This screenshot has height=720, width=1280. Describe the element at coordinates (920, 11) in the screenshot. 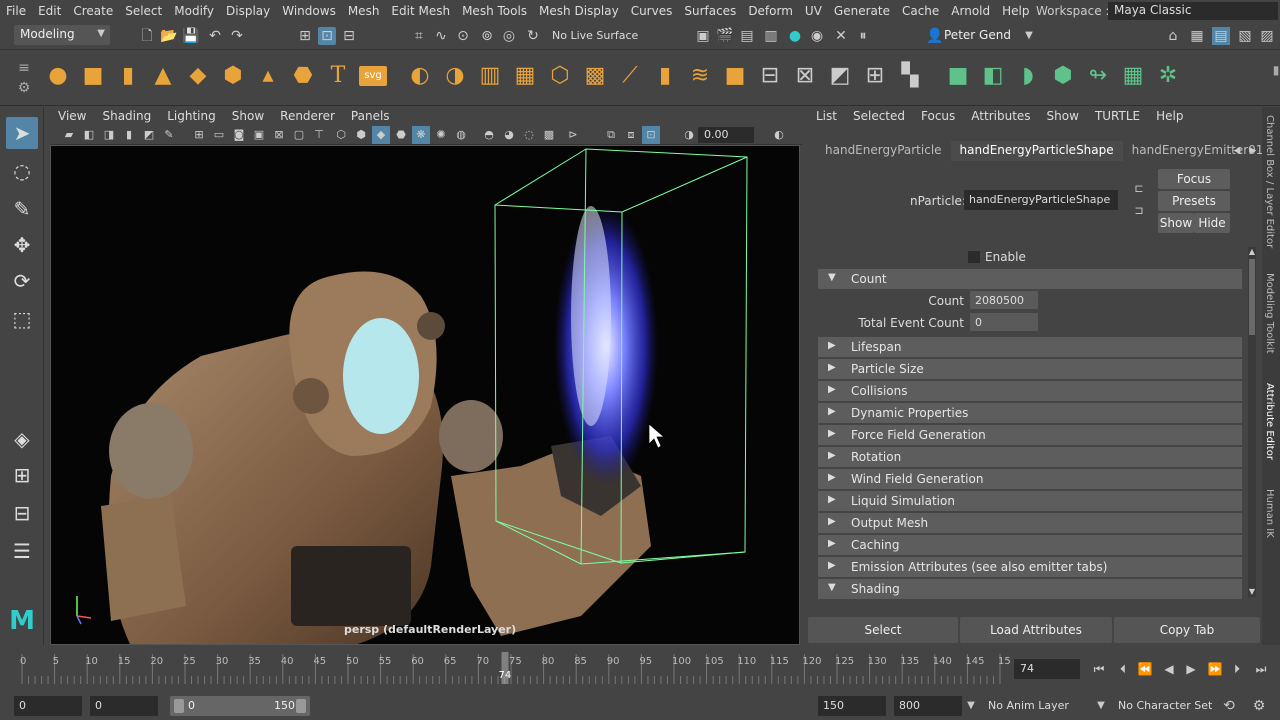

I see `menu-cache: Cache` at that location.